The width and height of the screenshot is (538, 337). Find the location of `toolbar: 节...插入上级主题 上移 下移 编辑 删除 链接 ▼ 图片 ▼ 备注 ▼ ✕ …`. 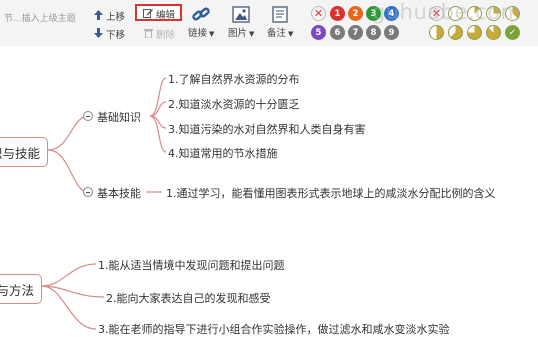

toolbar: 节...插入上级主题 上移 下移 编辑 删除 链接 ▼ 图片 ▼ 备注 ▼ ✕ … is located at coordinates (269, 23).